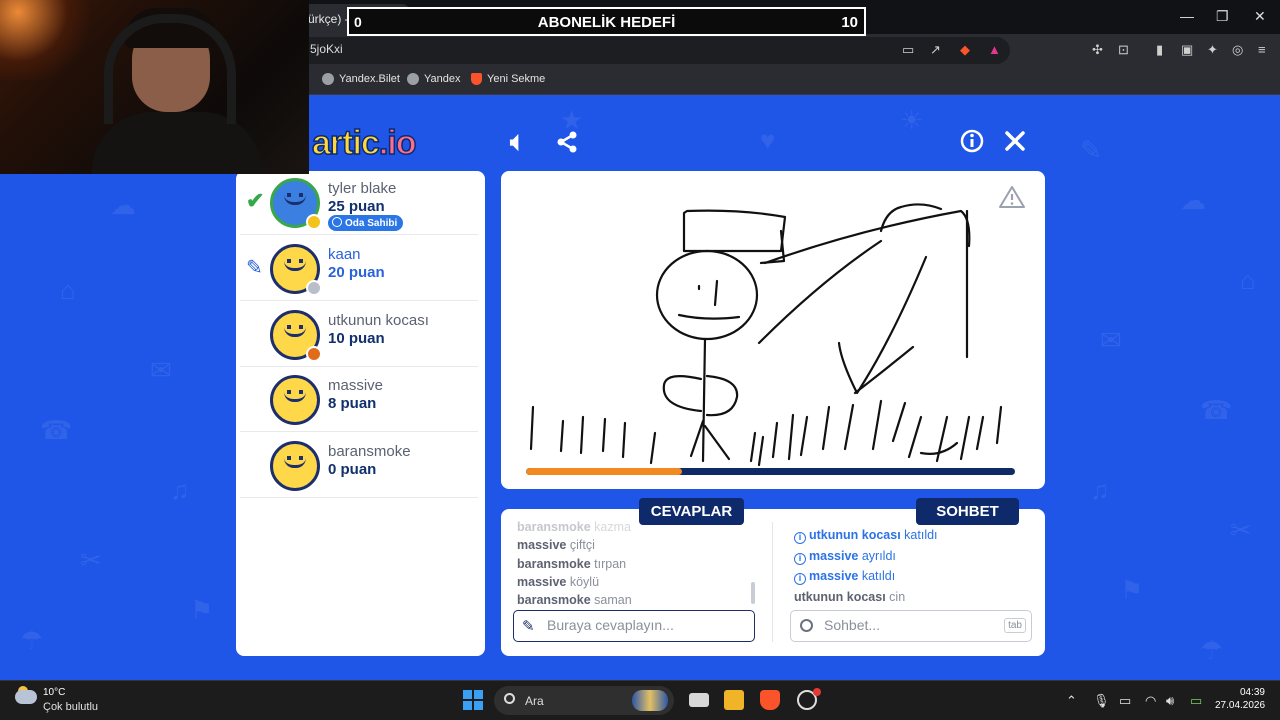 The image size is (1280, 720). Describe the element at coordinates (908, 50) in the screenshot. I see `cast-icon: ▭` at that location.